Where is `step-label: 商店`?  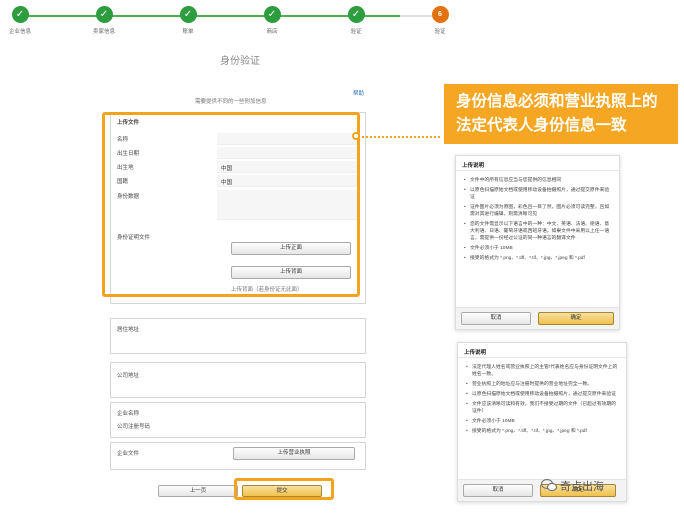
step-label: 商店 is located at coordinates (272, 32).